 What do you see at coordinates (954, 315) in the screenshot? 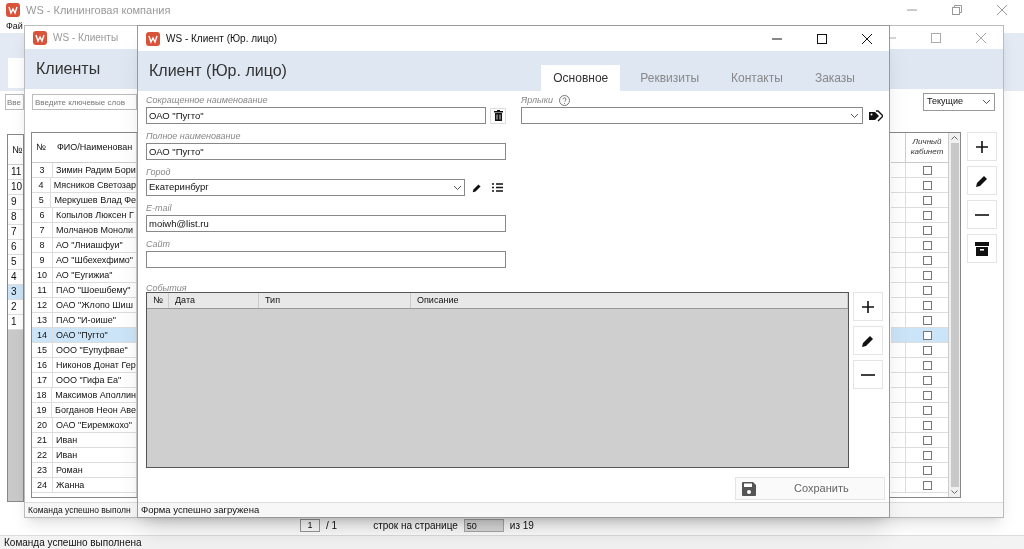
I see `scrollbar` at bounding box center [954, 315].